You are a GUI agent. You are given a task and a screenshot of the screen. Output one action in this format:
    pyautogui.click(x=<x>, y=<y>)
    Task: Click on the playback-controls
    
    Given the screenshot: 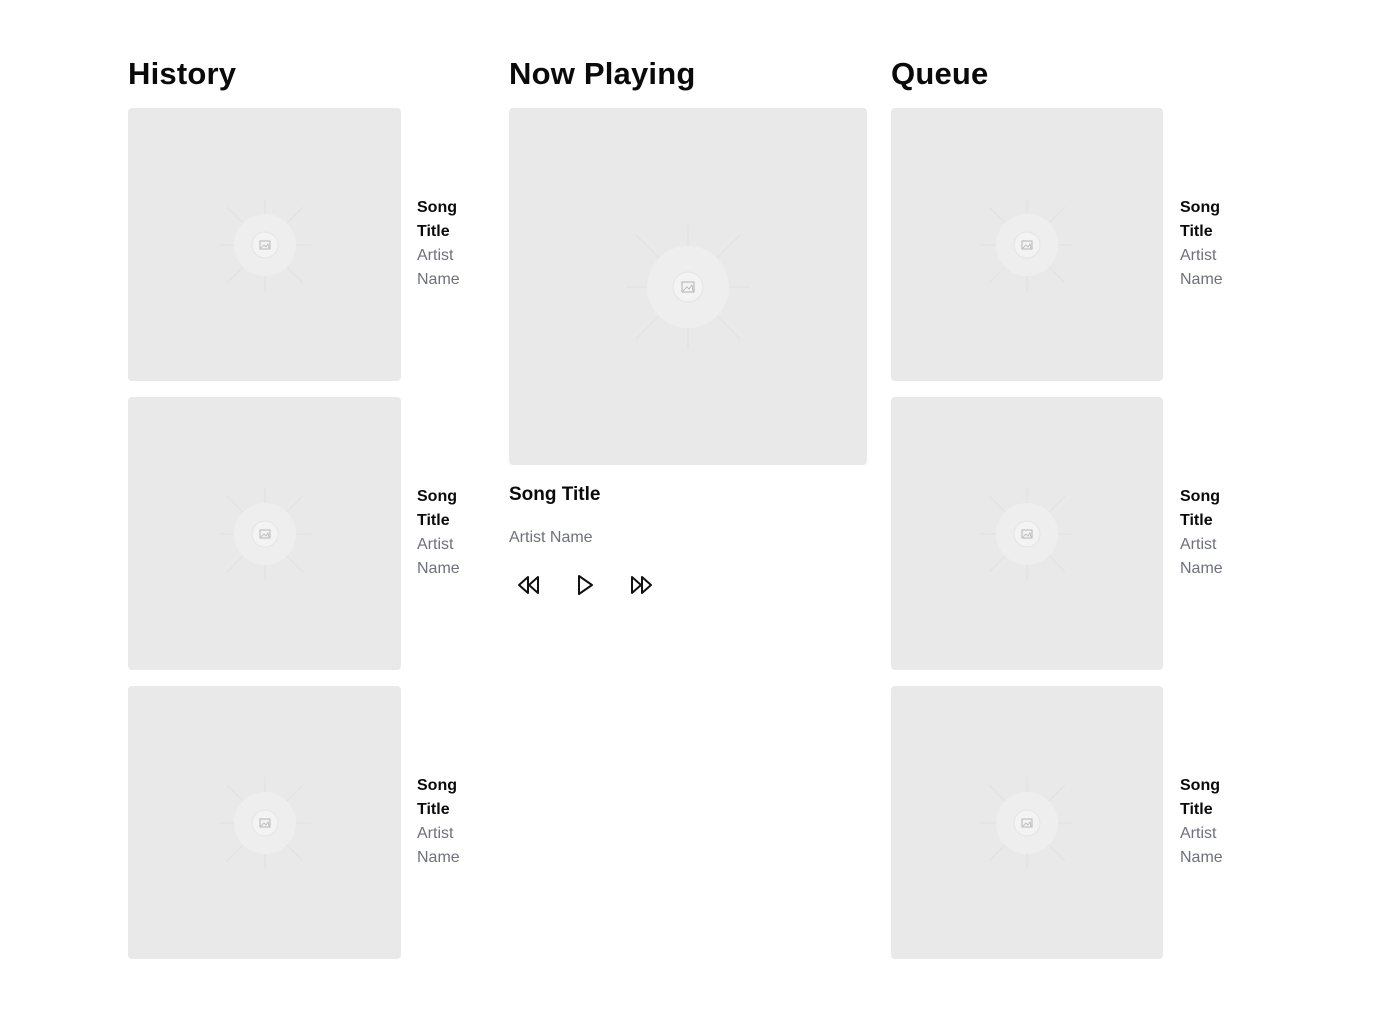 What is the action you would take?
    pyautogui.click(x=593, y=585)
    